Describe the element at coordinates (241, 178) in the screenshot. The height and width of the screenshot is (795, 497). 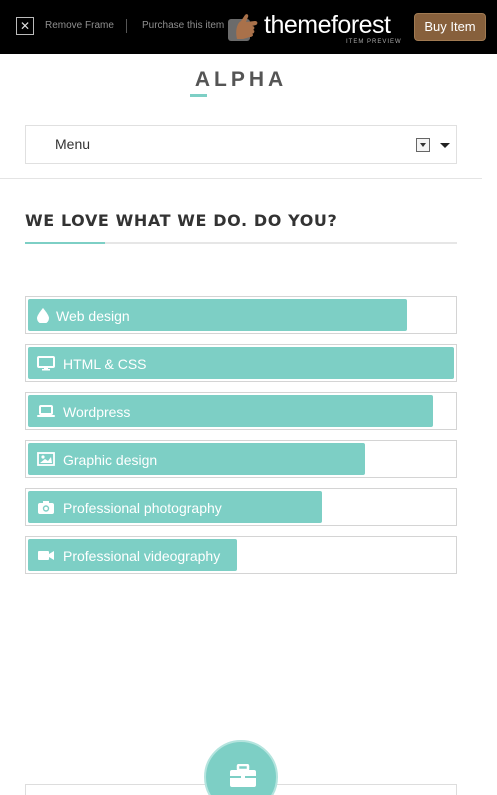
I see `header-divider` at that location.